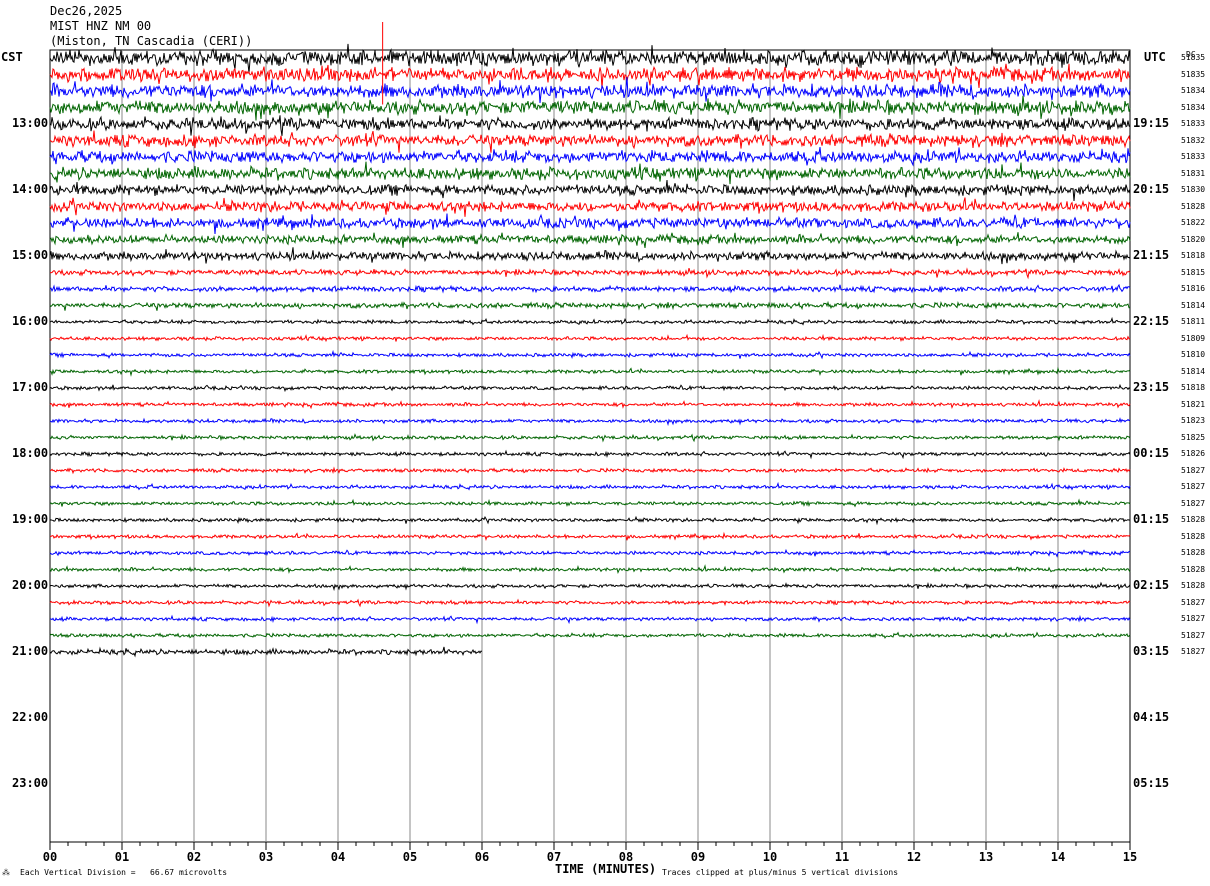 The image size is (1210, 886). What do you see at coordinates (606, 869) in the screenshot?
I see `x-axis-label: TIME (MINUTES)` at bounding box center [606, 869].